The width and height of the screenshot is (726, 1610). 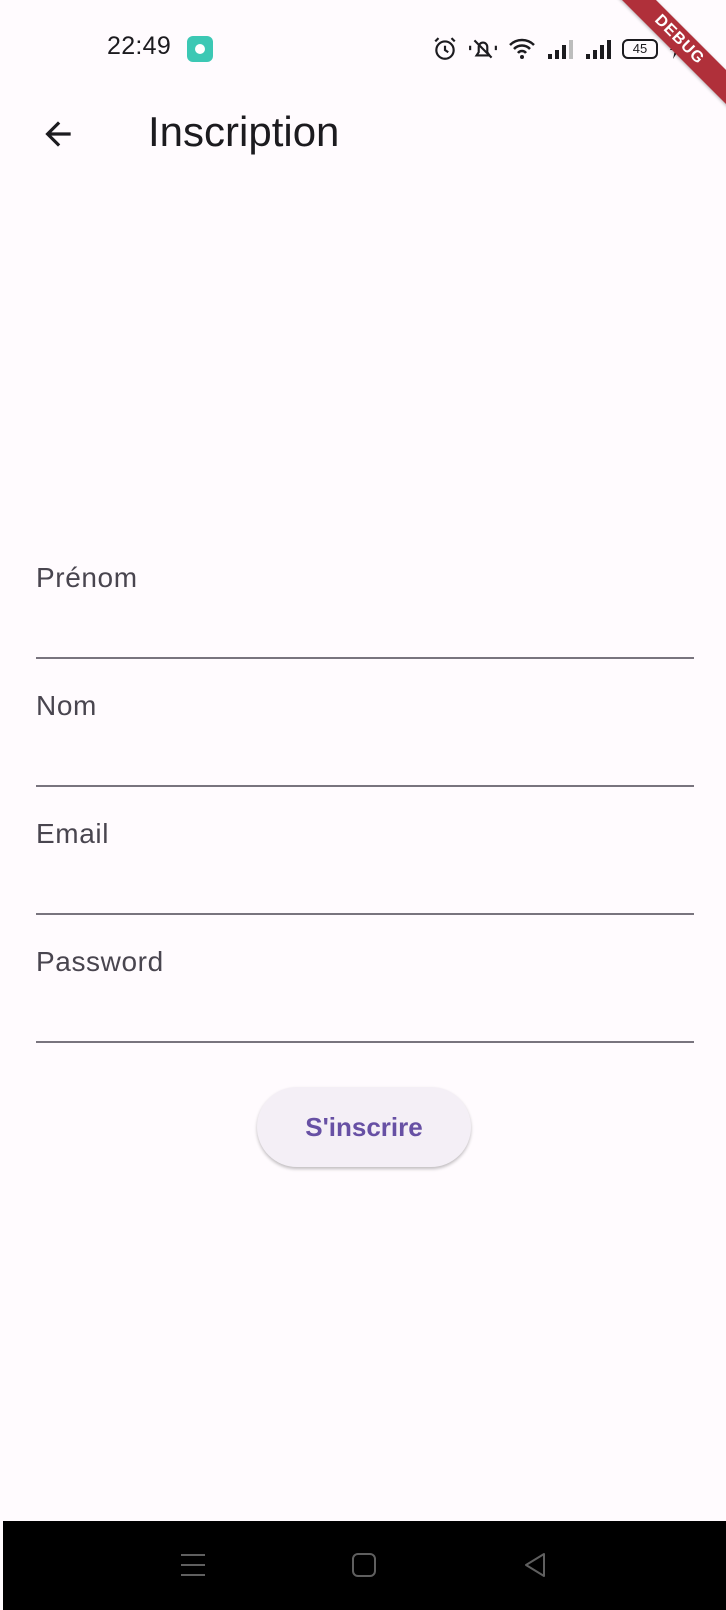 I want to click on app-notification-icon, so click(x=200, y=49).